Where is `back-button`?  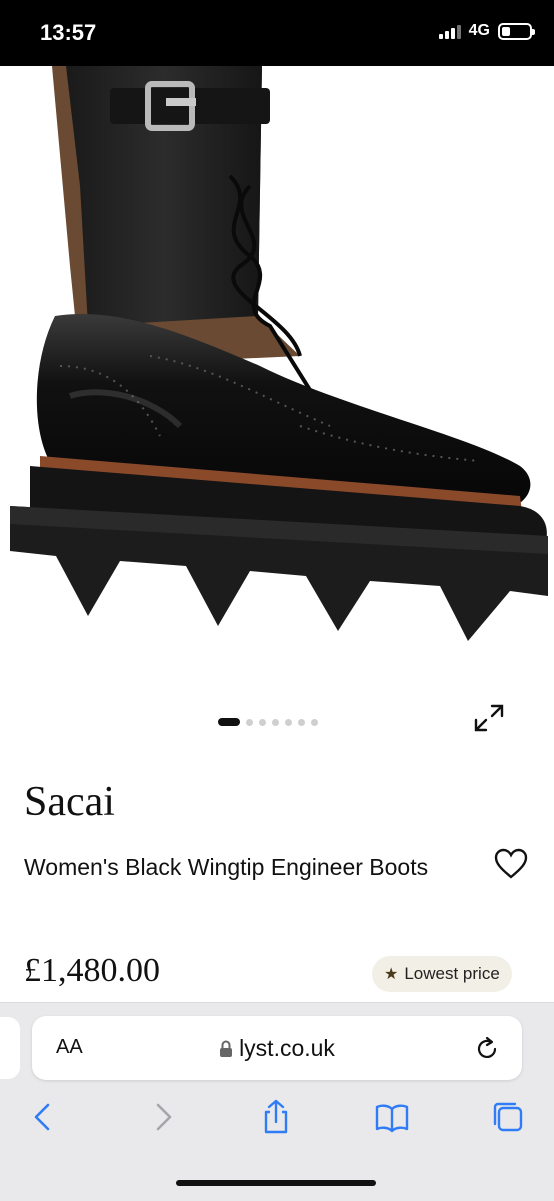 back-button is located at coordinates (44, 1117).